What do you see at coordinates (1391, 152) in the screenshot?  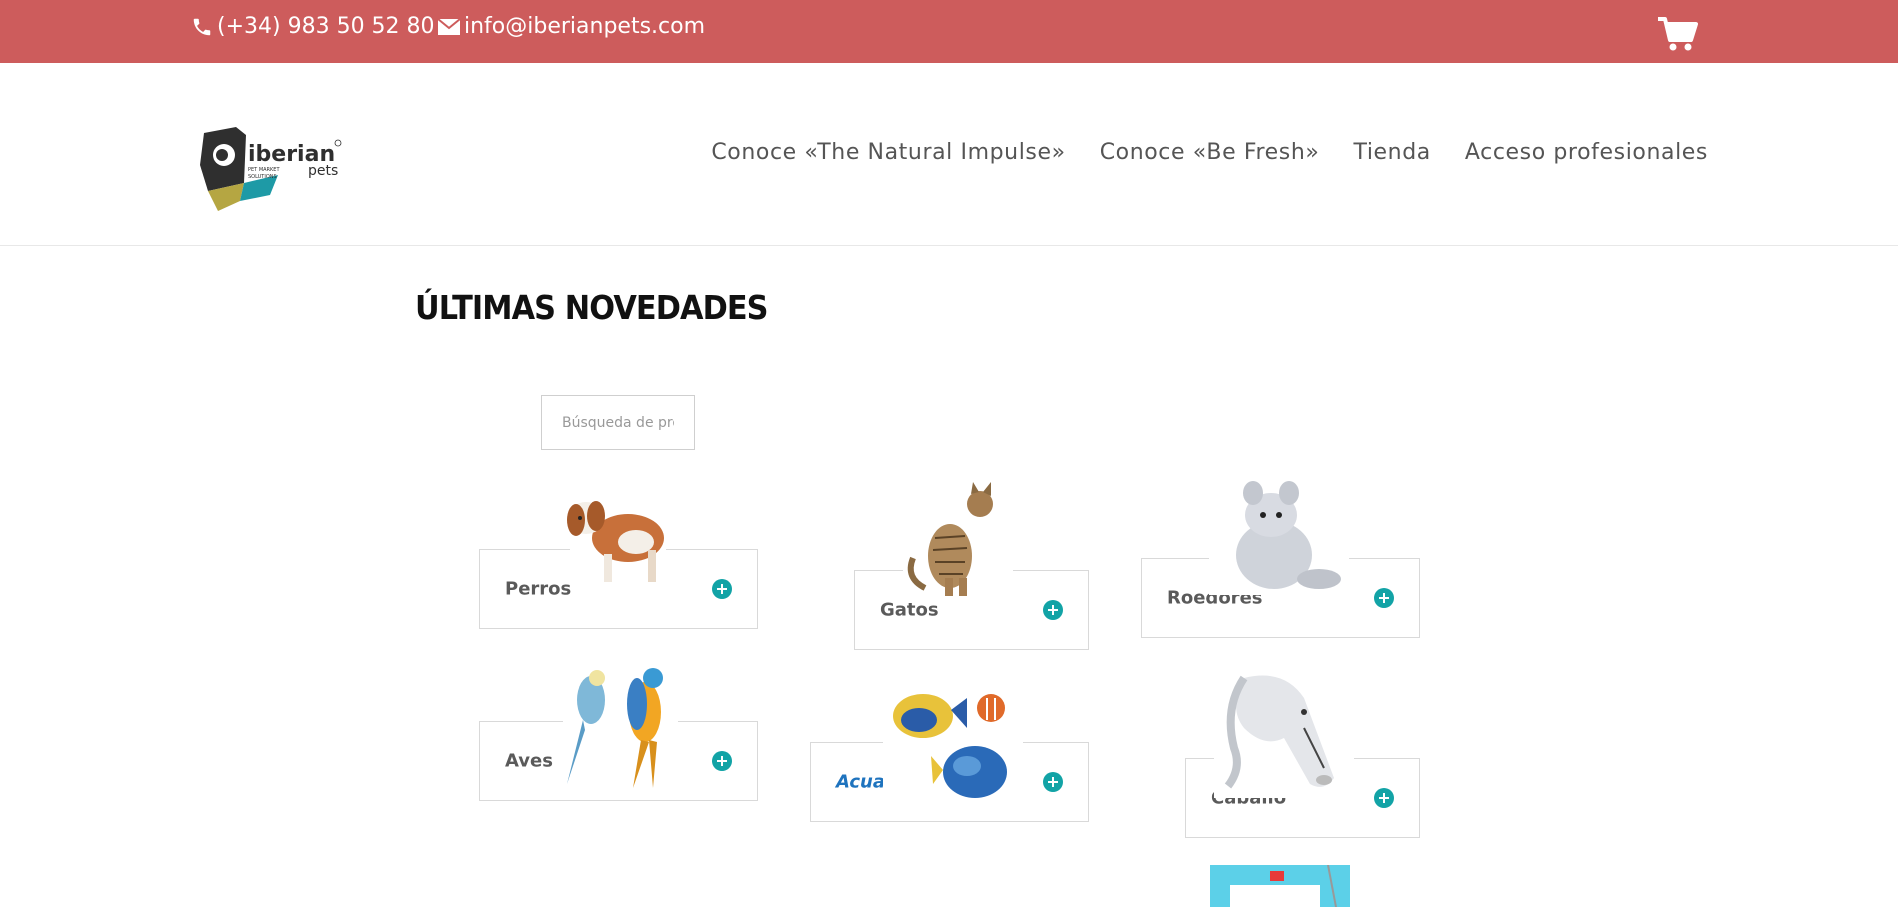 I see `nav-tienda: Tienda` at bounding box center [1391, 152].